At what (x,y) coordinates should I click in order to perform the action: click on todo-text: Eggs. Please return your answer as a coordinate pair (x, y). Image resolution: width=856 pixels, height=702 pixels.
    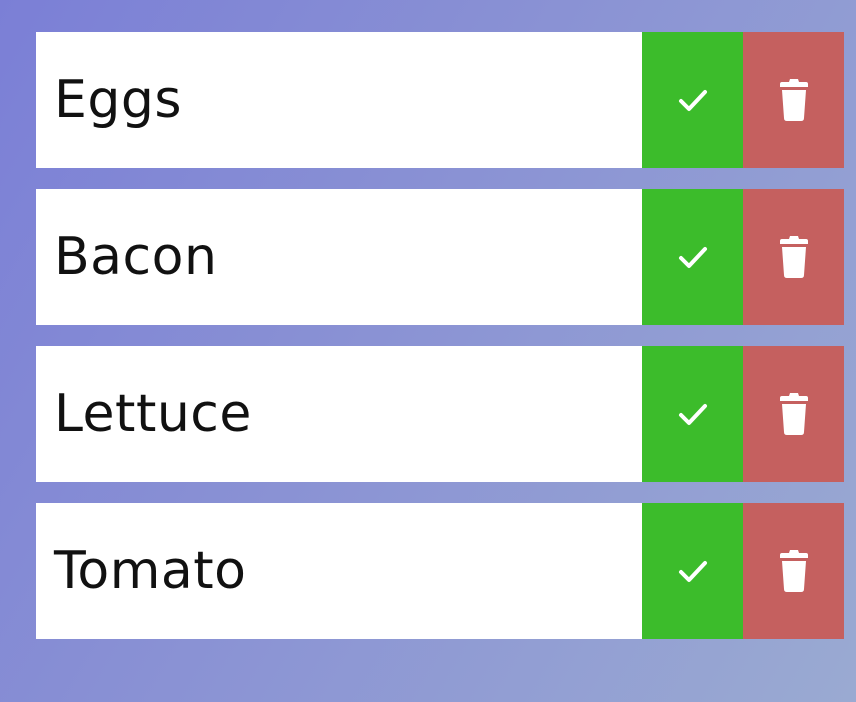
    Looking at the image, I should click on (118, 100).